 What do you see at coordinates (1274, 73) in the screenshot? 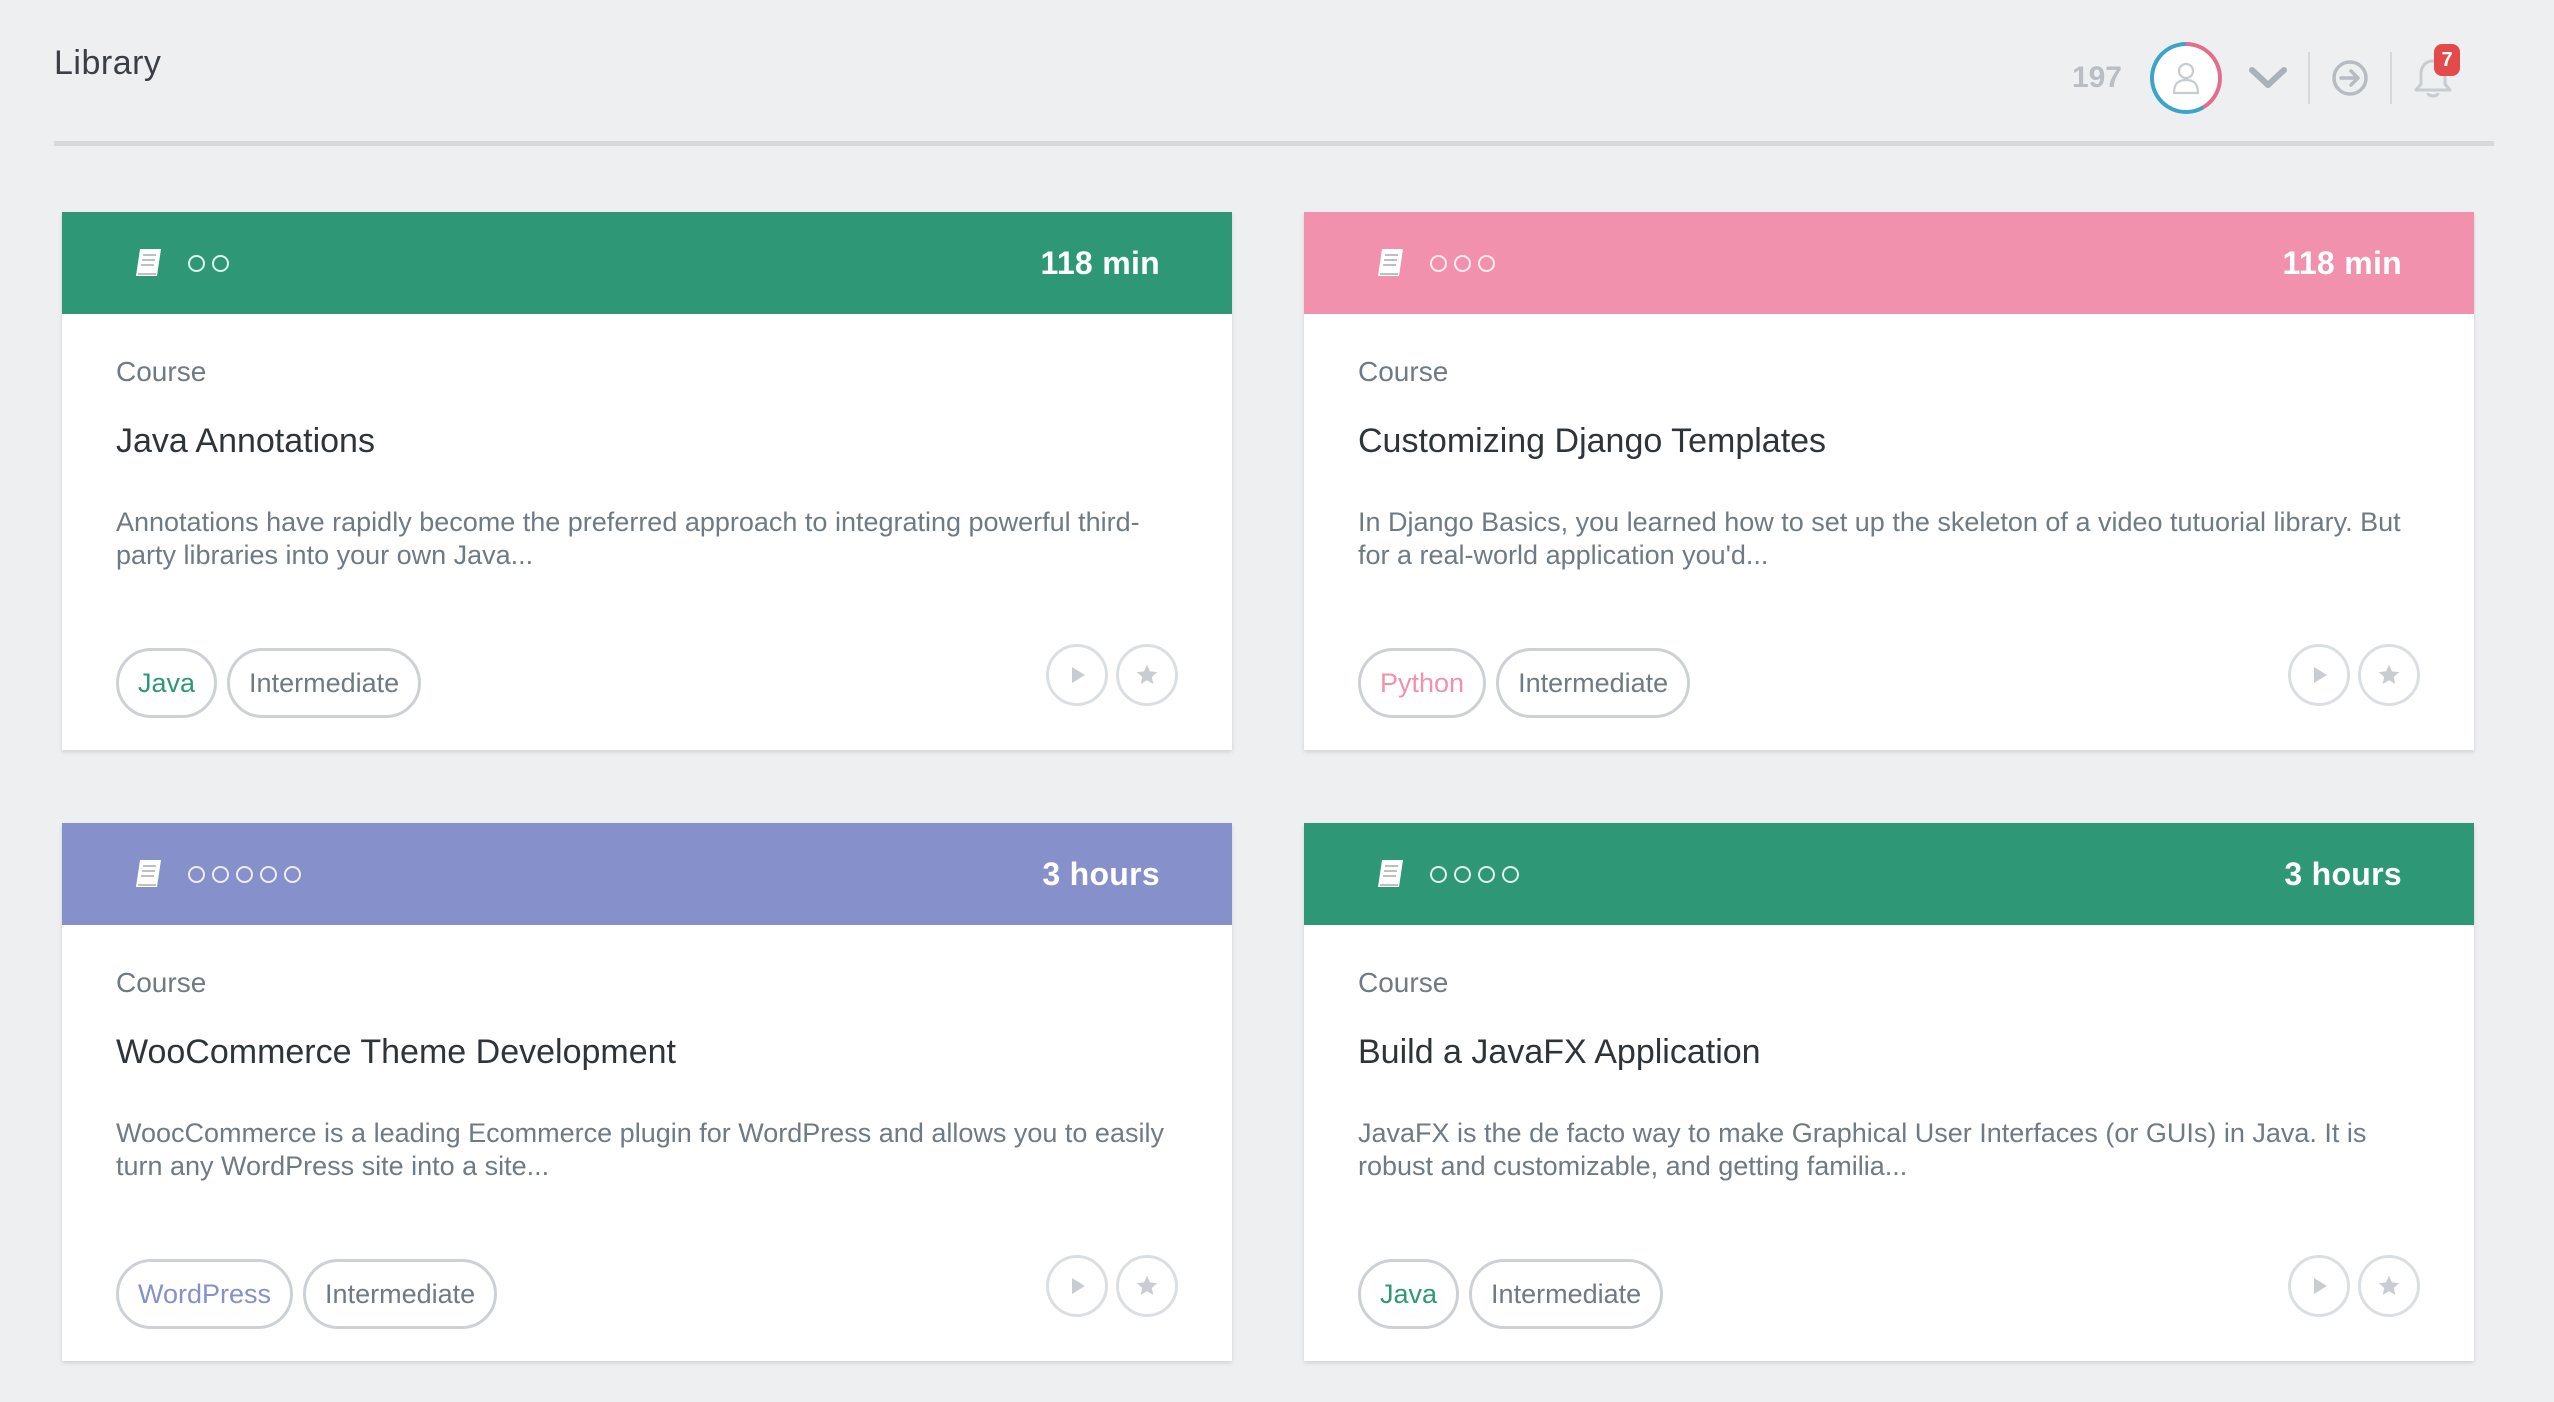
I see `top-bar: Library 197 7` at bounding box center [1274, 73].